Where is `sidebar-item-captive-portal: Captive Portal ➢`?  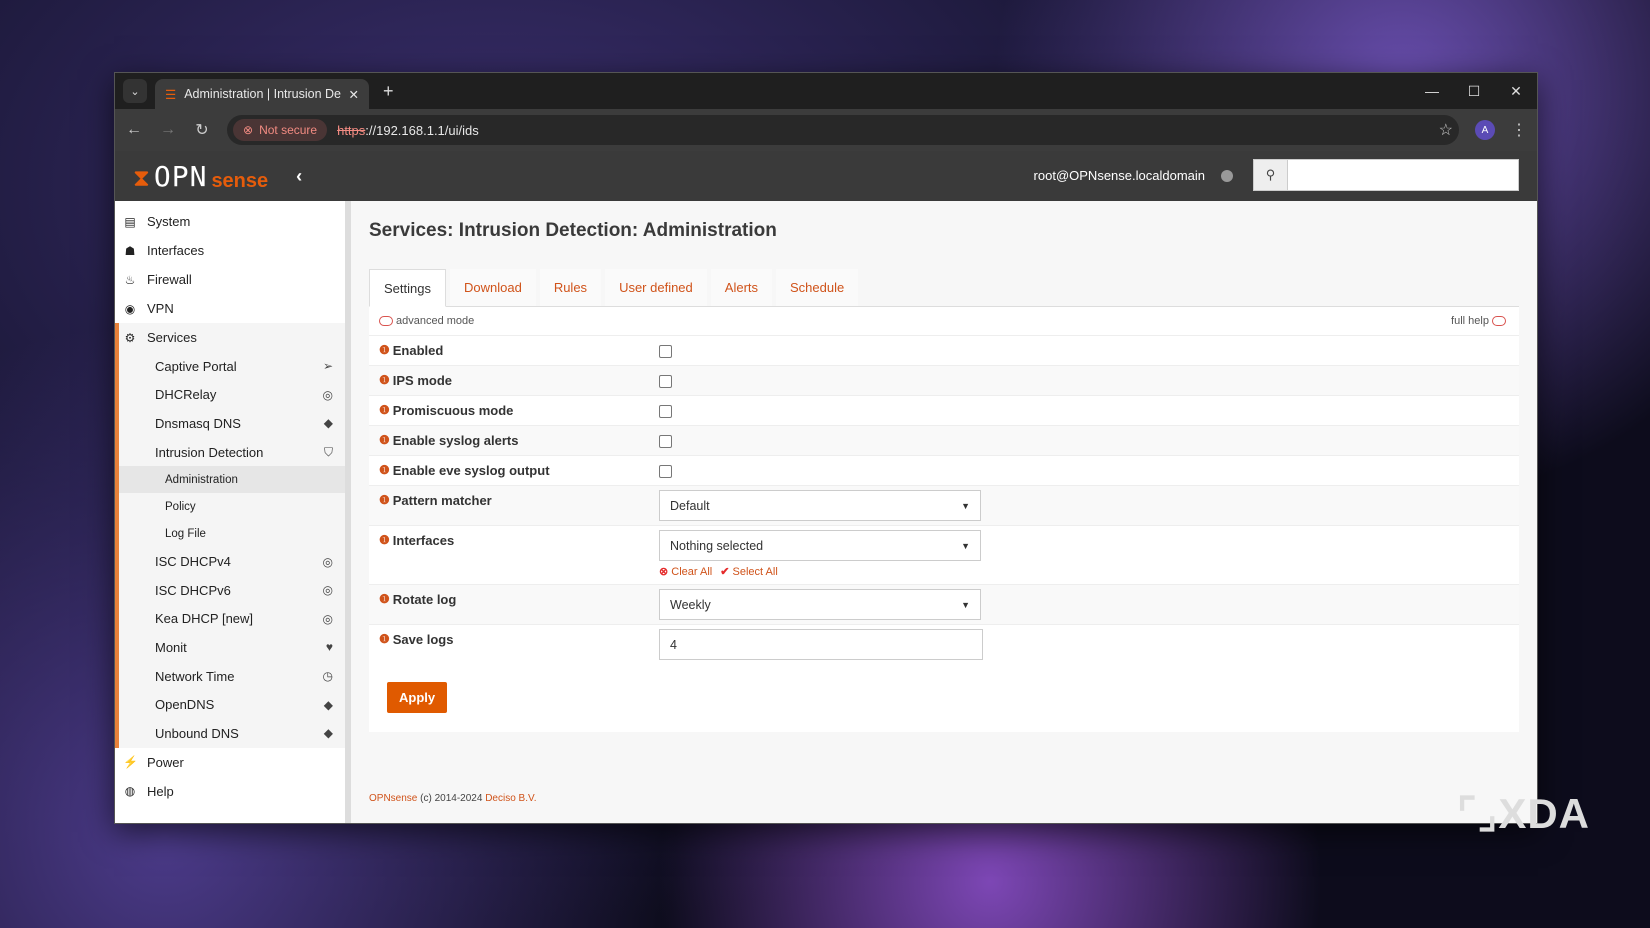 sidebar-item-captive-portal: Captive Portal ➢ is located at coordinates (232, 366).